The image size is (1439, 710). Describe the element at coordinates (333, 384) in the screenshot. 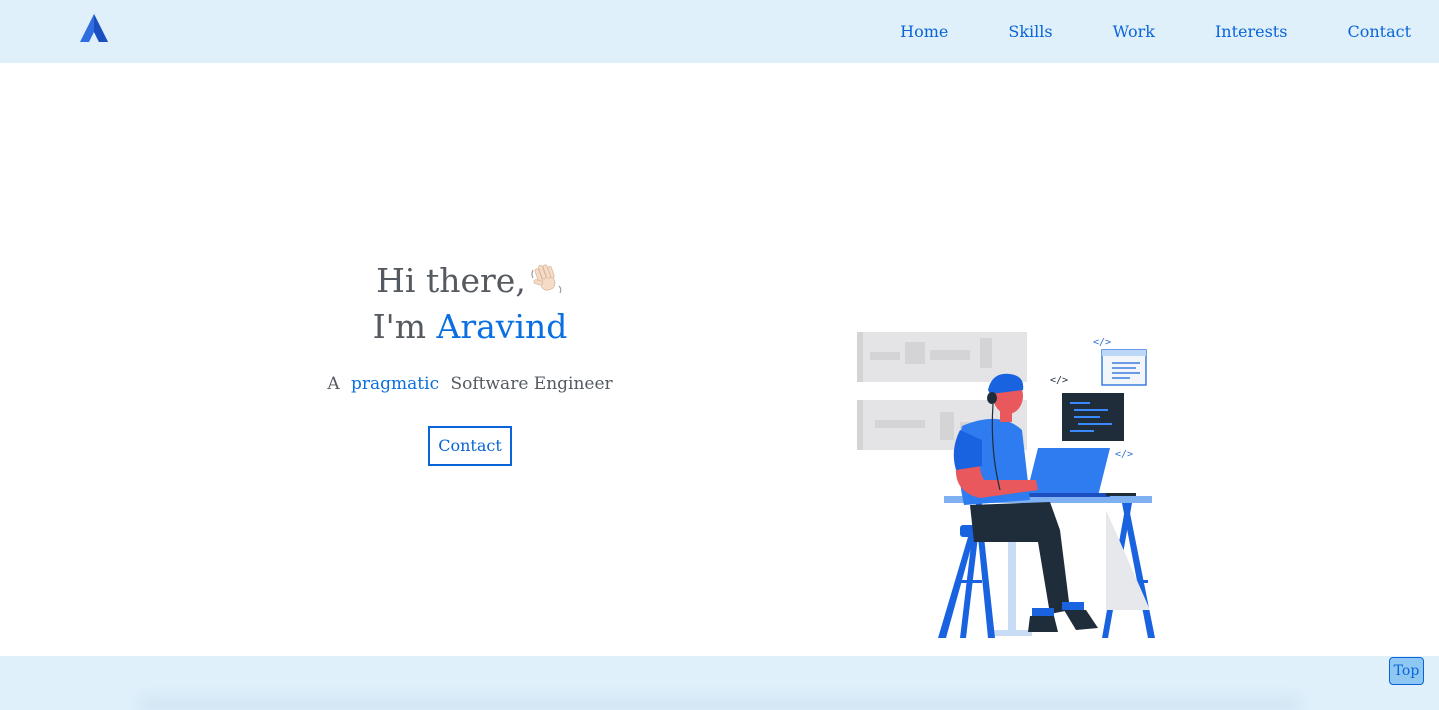

I see `tagline-prefix: A` at that location.